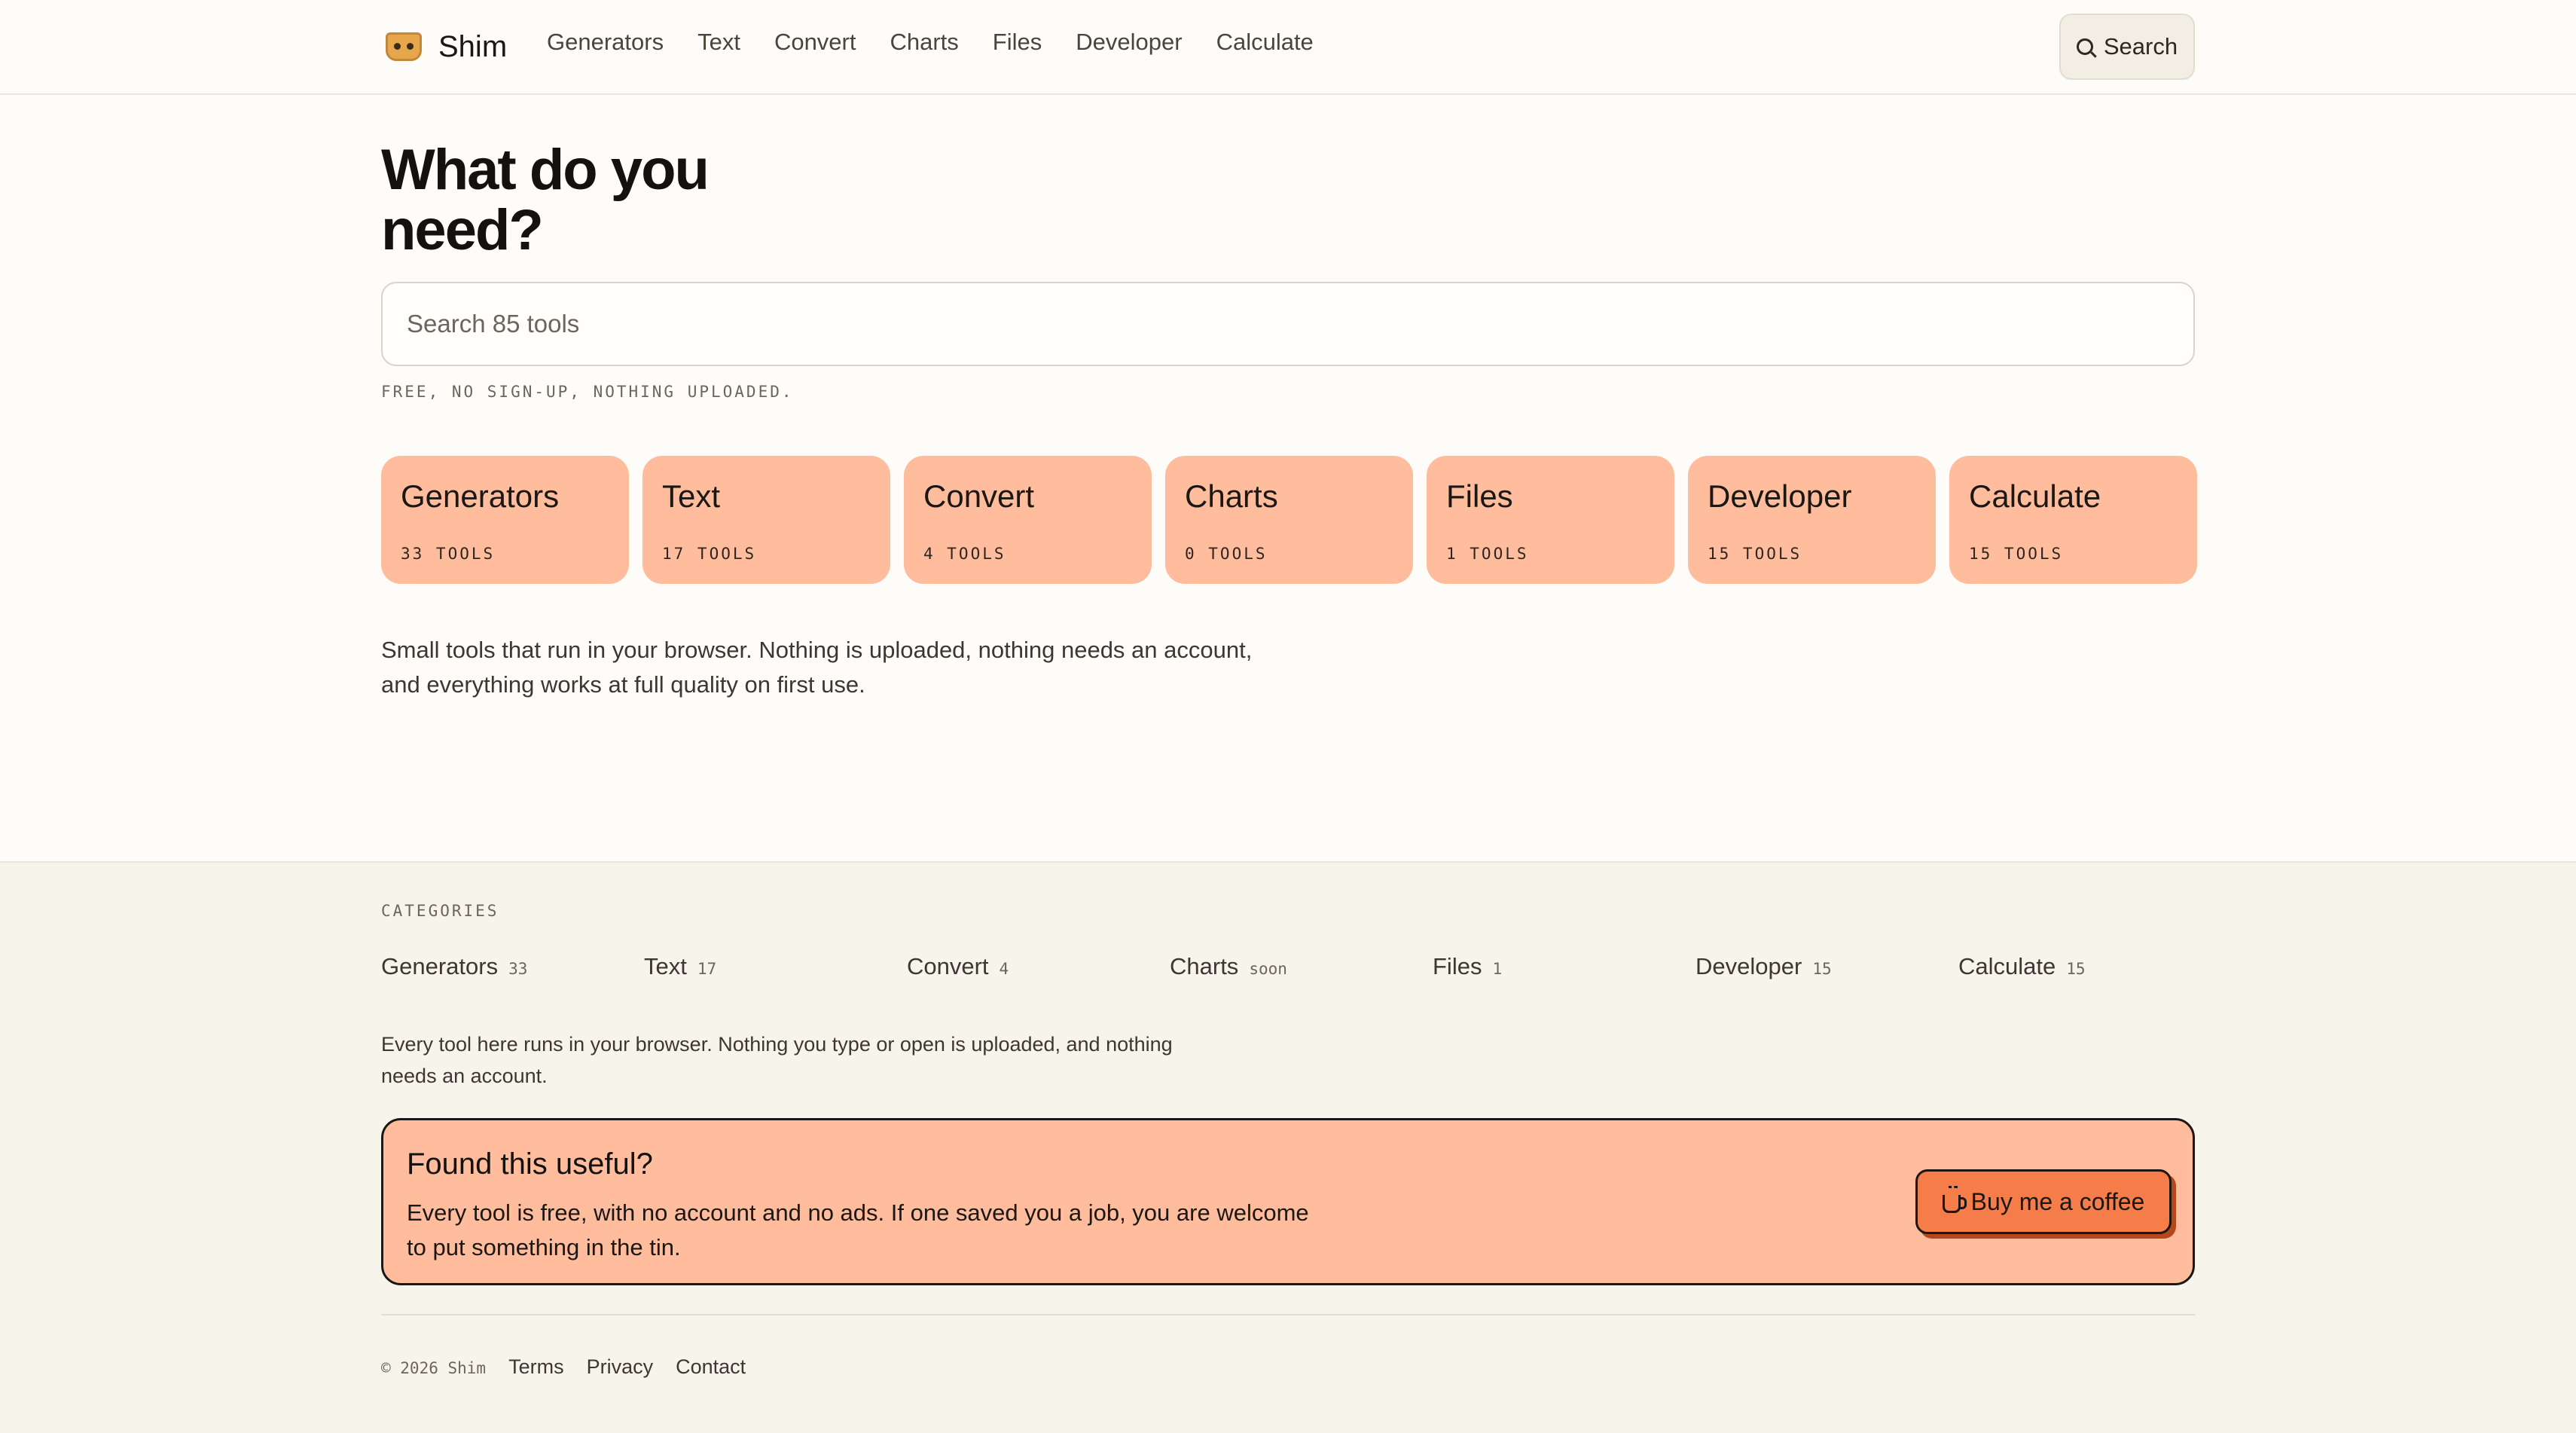 Image resolution: width=2576 pixels, height=1433 pixels. Describe the element at coordinates (766, 520) in the screenshot. I see `category-card-text: Text 17 TOOLS` at that location.